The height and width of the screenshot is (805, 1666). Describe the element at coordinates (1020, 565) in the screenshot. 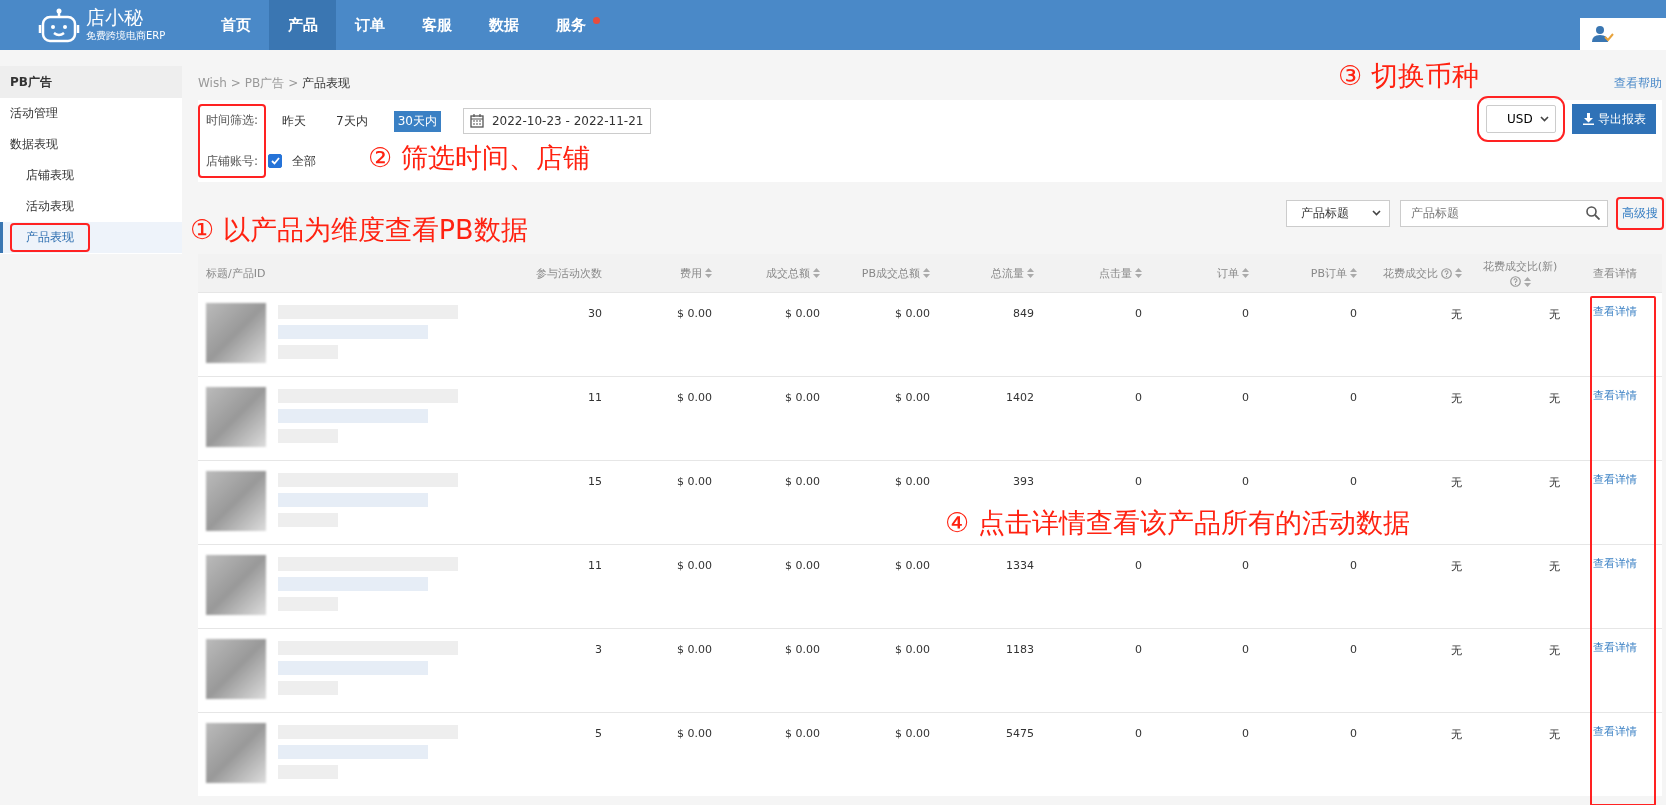

I see `table-cell-text: 1334` at that location.